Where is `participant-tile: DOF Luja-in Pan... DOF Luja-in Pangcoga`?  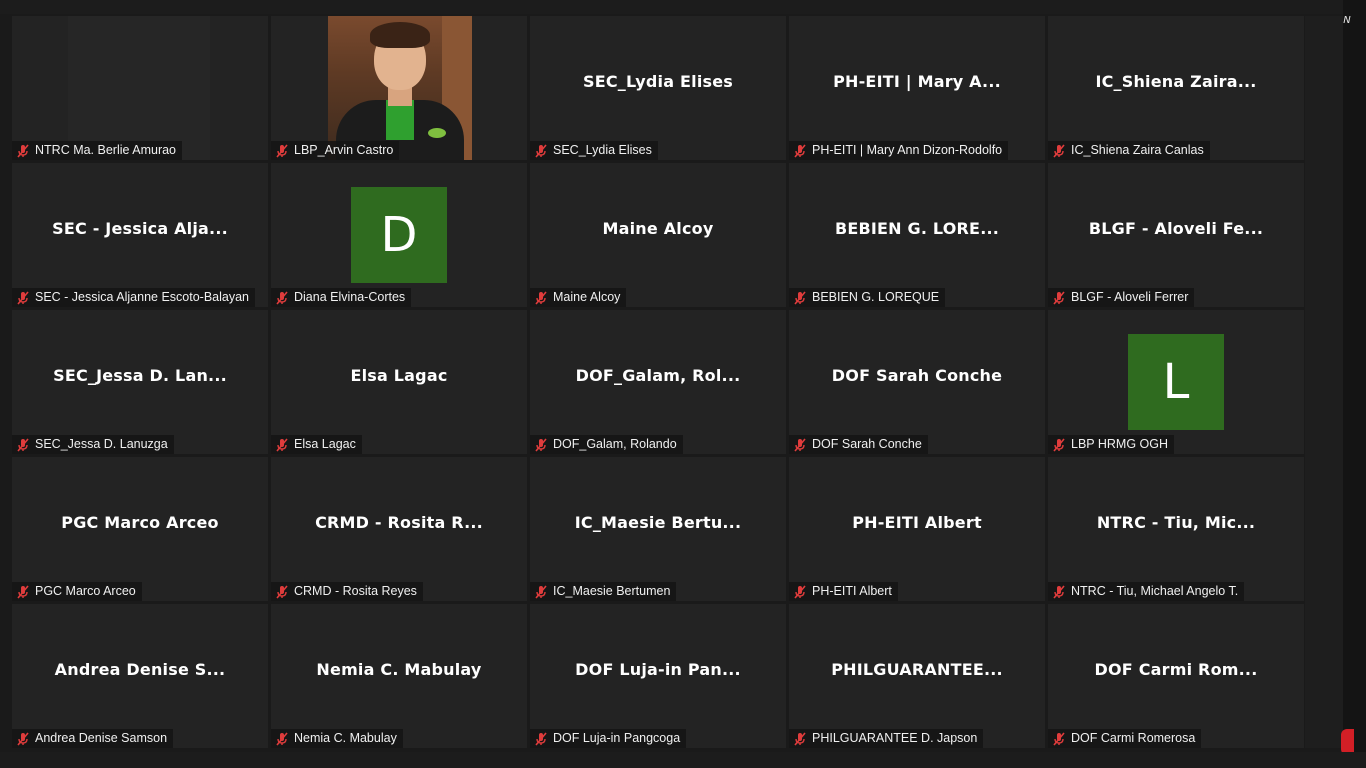 participant-tile: DOF Luja-in Pan... DOF Luja-in Pangcoga is located at coordinates (658, 676).